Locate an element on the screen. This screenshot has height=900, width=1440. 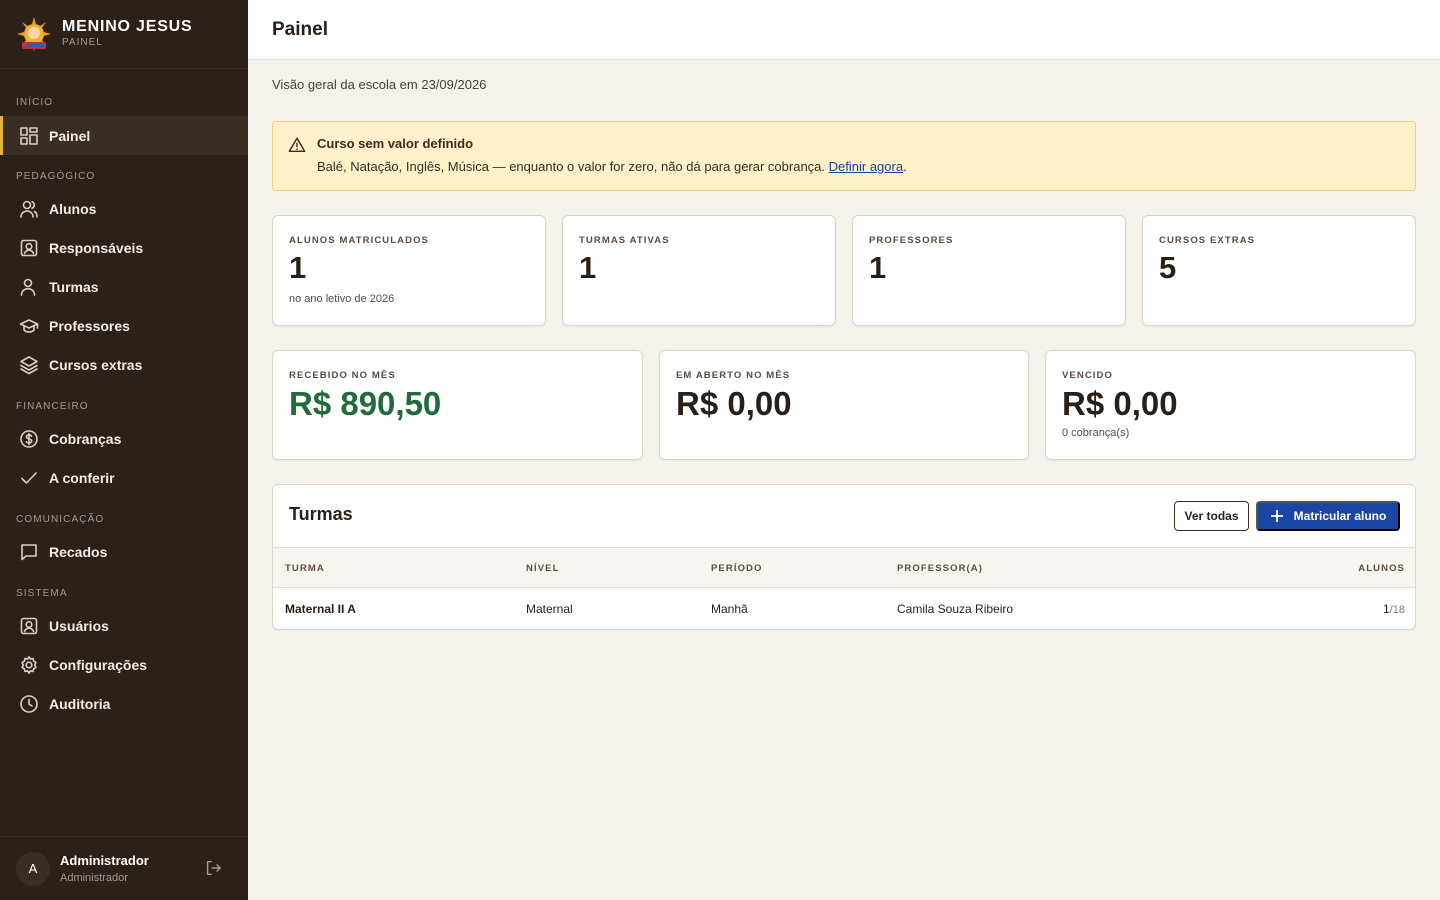
finance-label: VENCIDO is located at coordinates (1087, 375).